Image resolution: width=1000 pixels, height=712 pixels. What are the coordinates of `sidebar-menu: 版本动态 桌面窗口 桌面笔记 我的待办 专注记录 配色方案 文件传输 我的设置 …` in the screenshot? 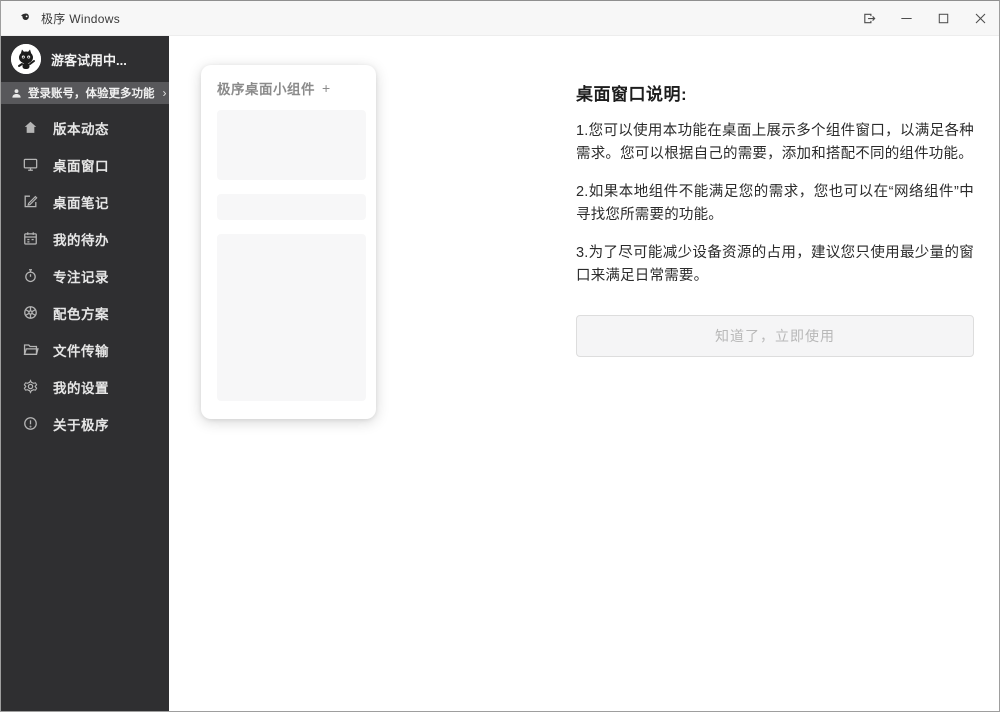 It's located at (85, 273).